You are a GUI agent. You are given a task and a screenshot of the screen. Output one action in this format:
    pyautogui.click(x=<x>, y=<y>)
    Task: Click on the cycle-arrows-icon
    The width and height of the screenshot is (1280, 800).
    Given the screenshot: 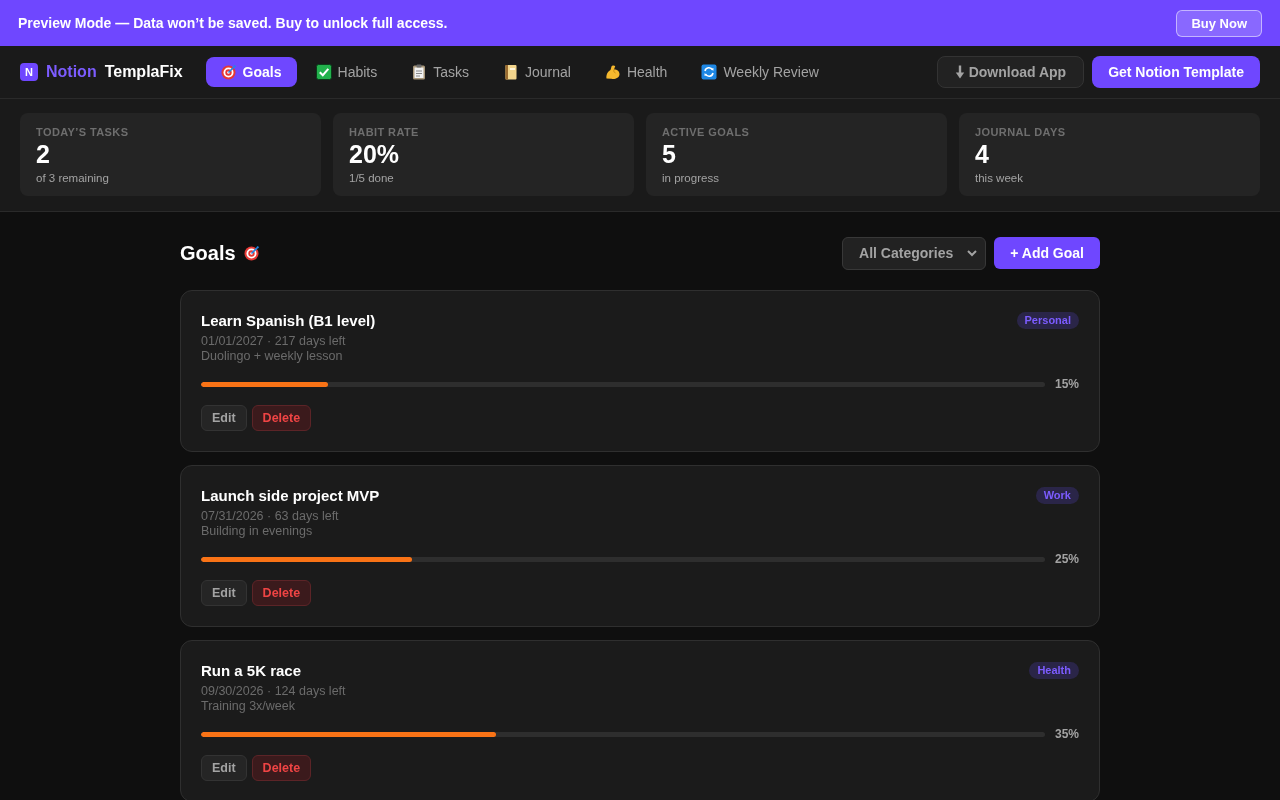 What is the action you would take?
    pyautogui.click(x=709, y=72)
    